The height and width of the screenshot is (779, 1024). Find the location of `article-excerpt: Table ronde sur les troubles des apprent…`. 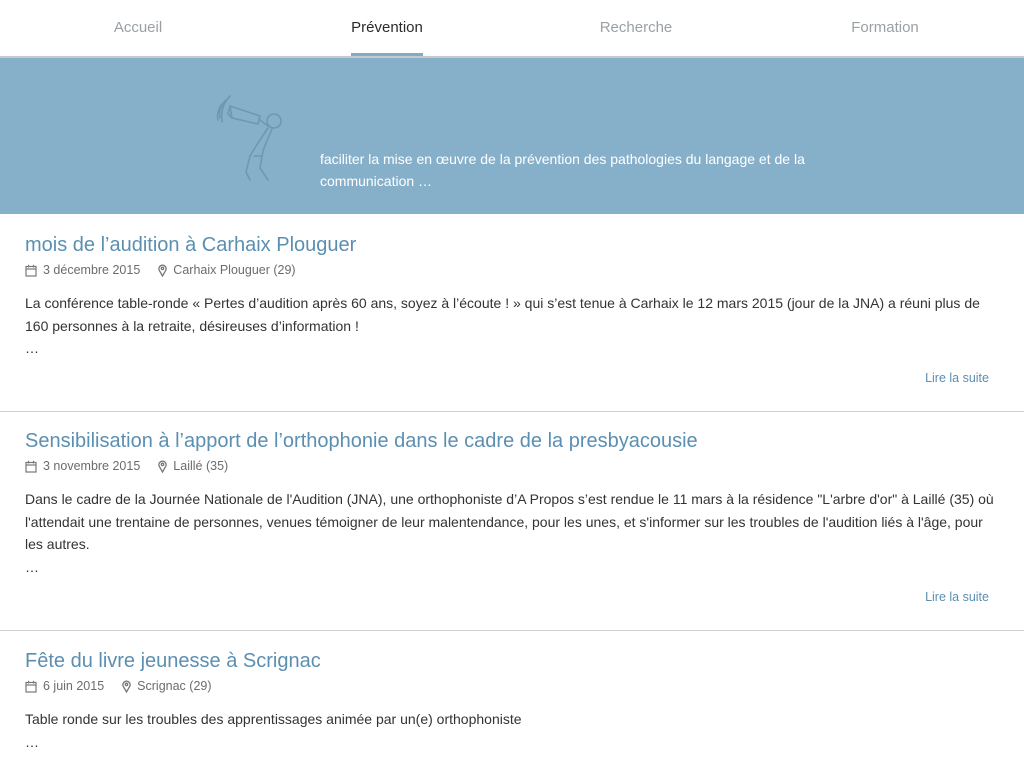

article-excerpt: Table ronde sur les troubles des apprent… is located at coordinates (512, 730).